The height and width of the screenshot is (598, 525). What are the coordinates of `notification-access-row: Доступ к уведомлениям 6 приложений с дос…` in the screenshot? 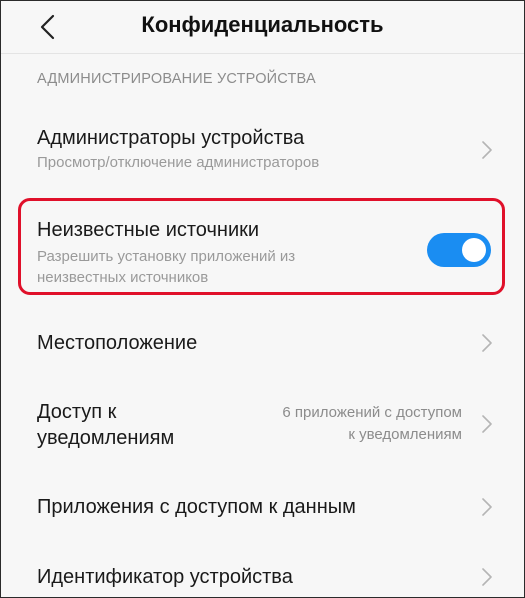 It's located at (262, 423).